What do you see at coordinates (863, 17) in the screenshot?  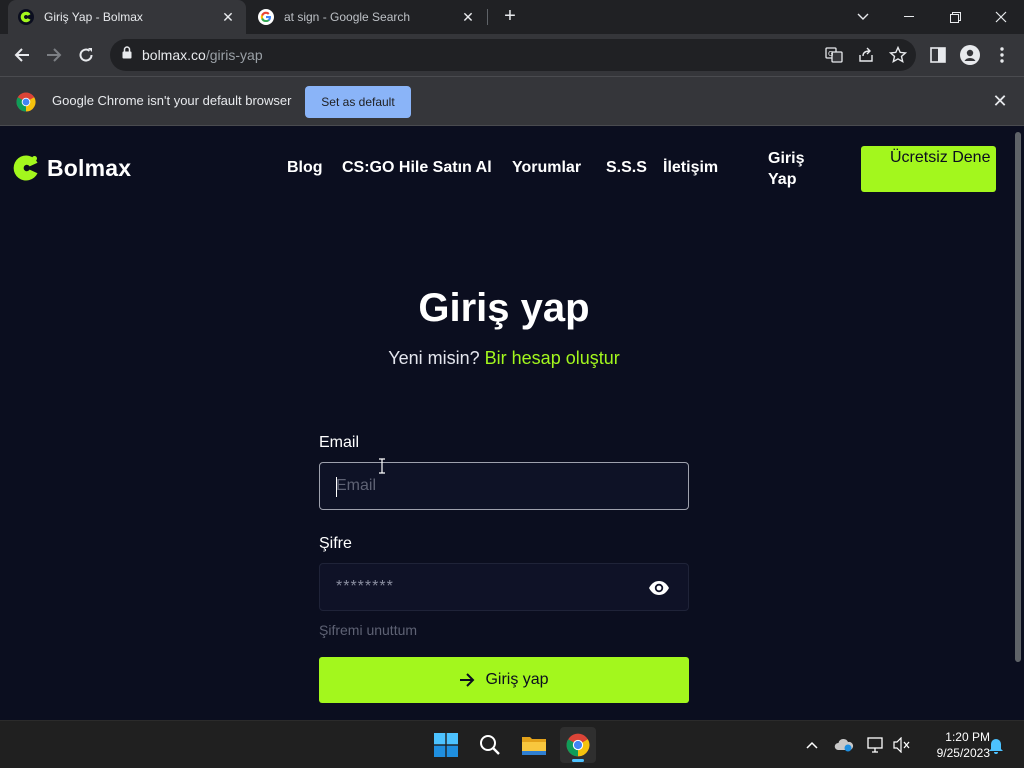 I see `tab-search-chevron-icon` at bounding box center [863, 17].